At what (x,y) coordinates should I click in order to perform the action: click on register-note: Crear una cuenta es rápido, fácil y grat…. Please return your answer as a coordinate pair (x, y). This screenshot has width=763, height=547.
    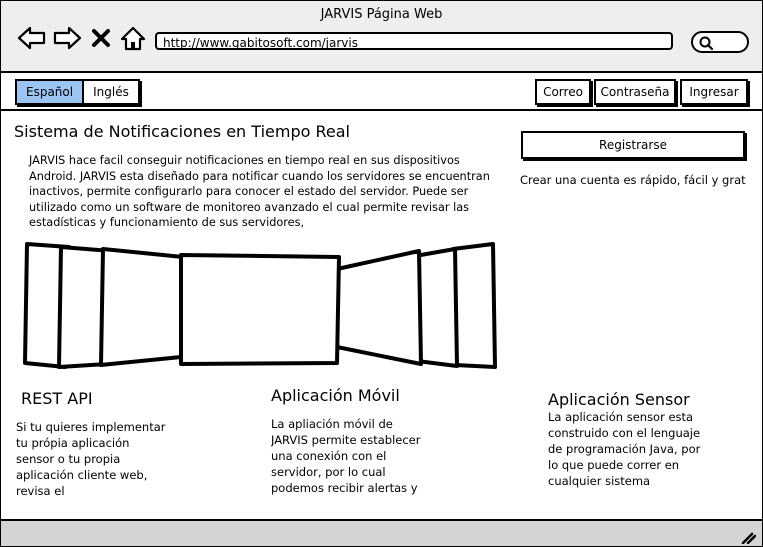
    Looking at the image, I should click on (633, 180).